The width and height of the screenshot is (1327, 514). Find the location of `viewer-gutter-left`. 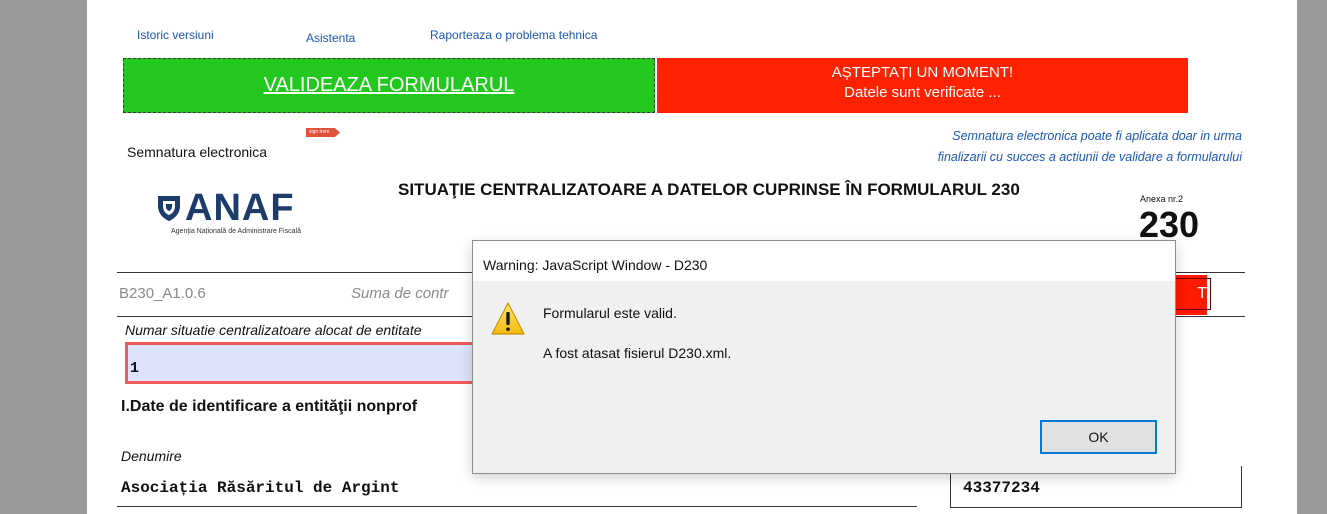

viewer-gutter-left is located at coordinates (43, 257).